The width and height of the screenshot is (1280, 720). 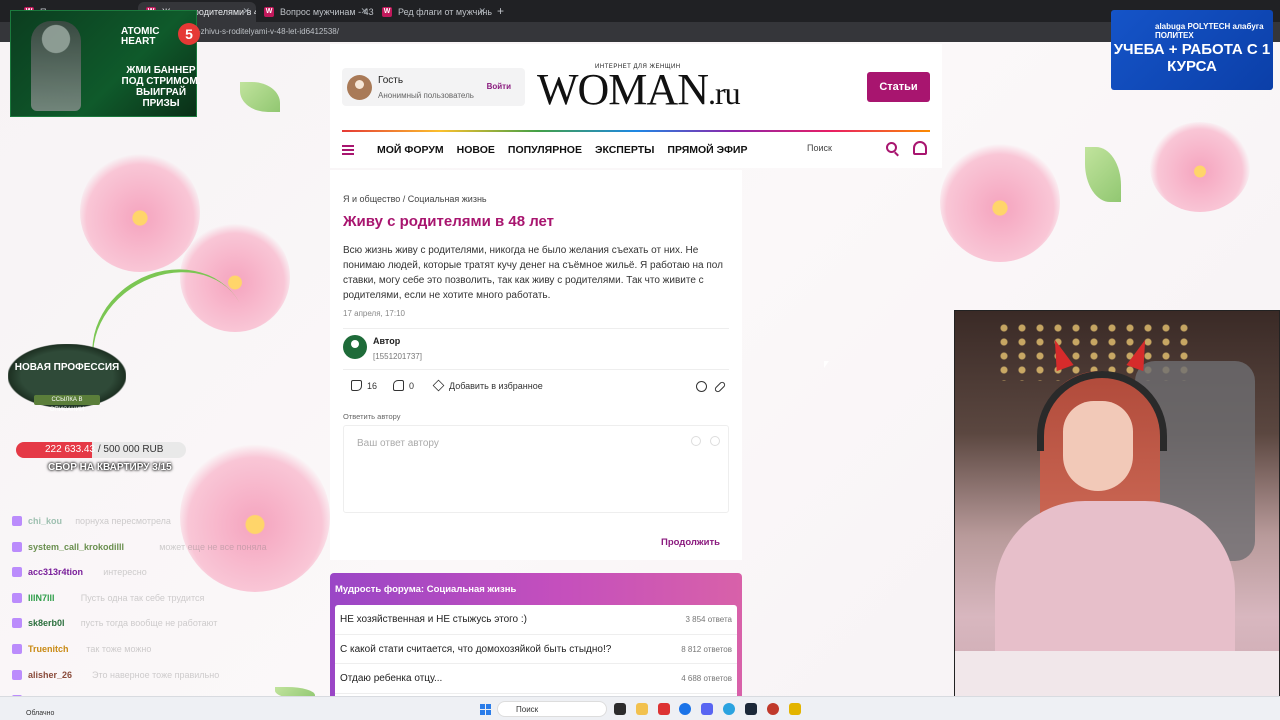 What do you see at coordinates (729, 709) in the screenshot?
I see `telegram-icon` at bounding box center [729, 709].